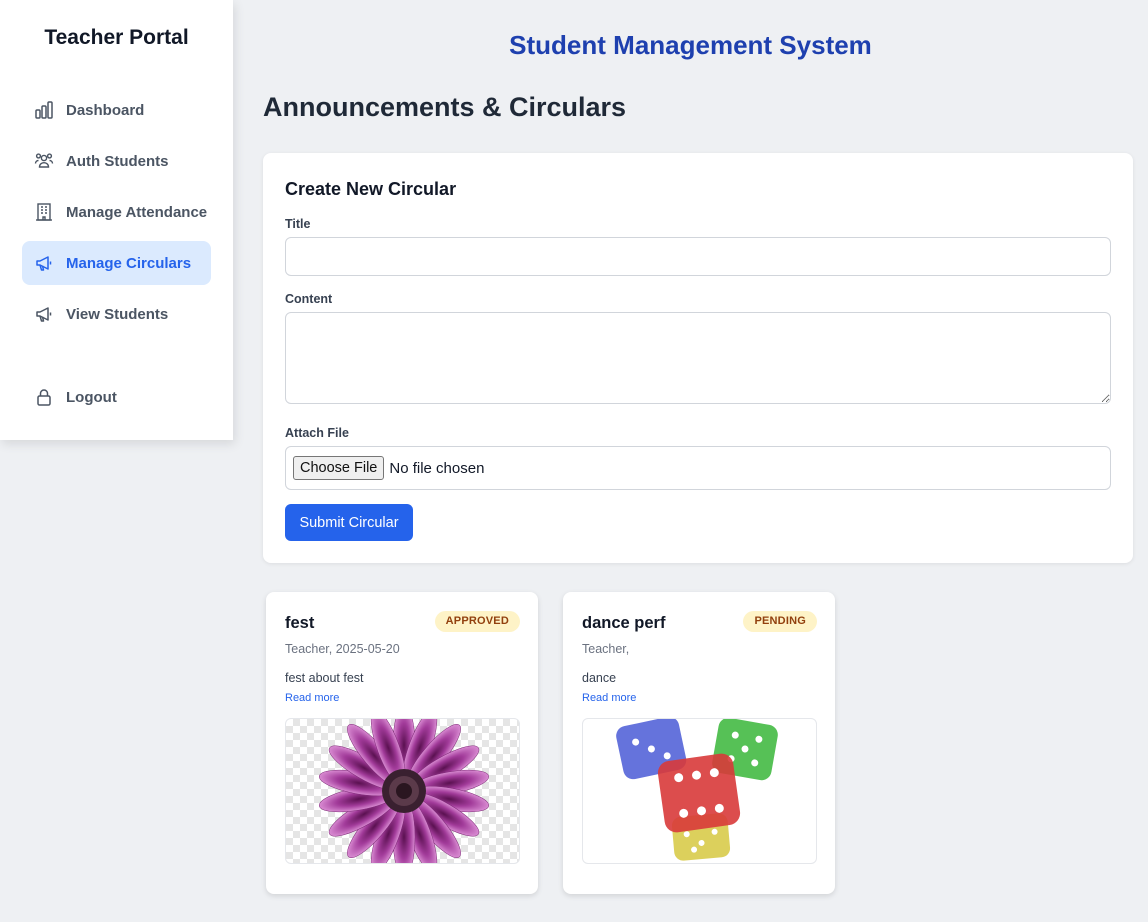 This screenshot has height=922, width=1148. I want to click on title-label: Title, so click(298, 224).